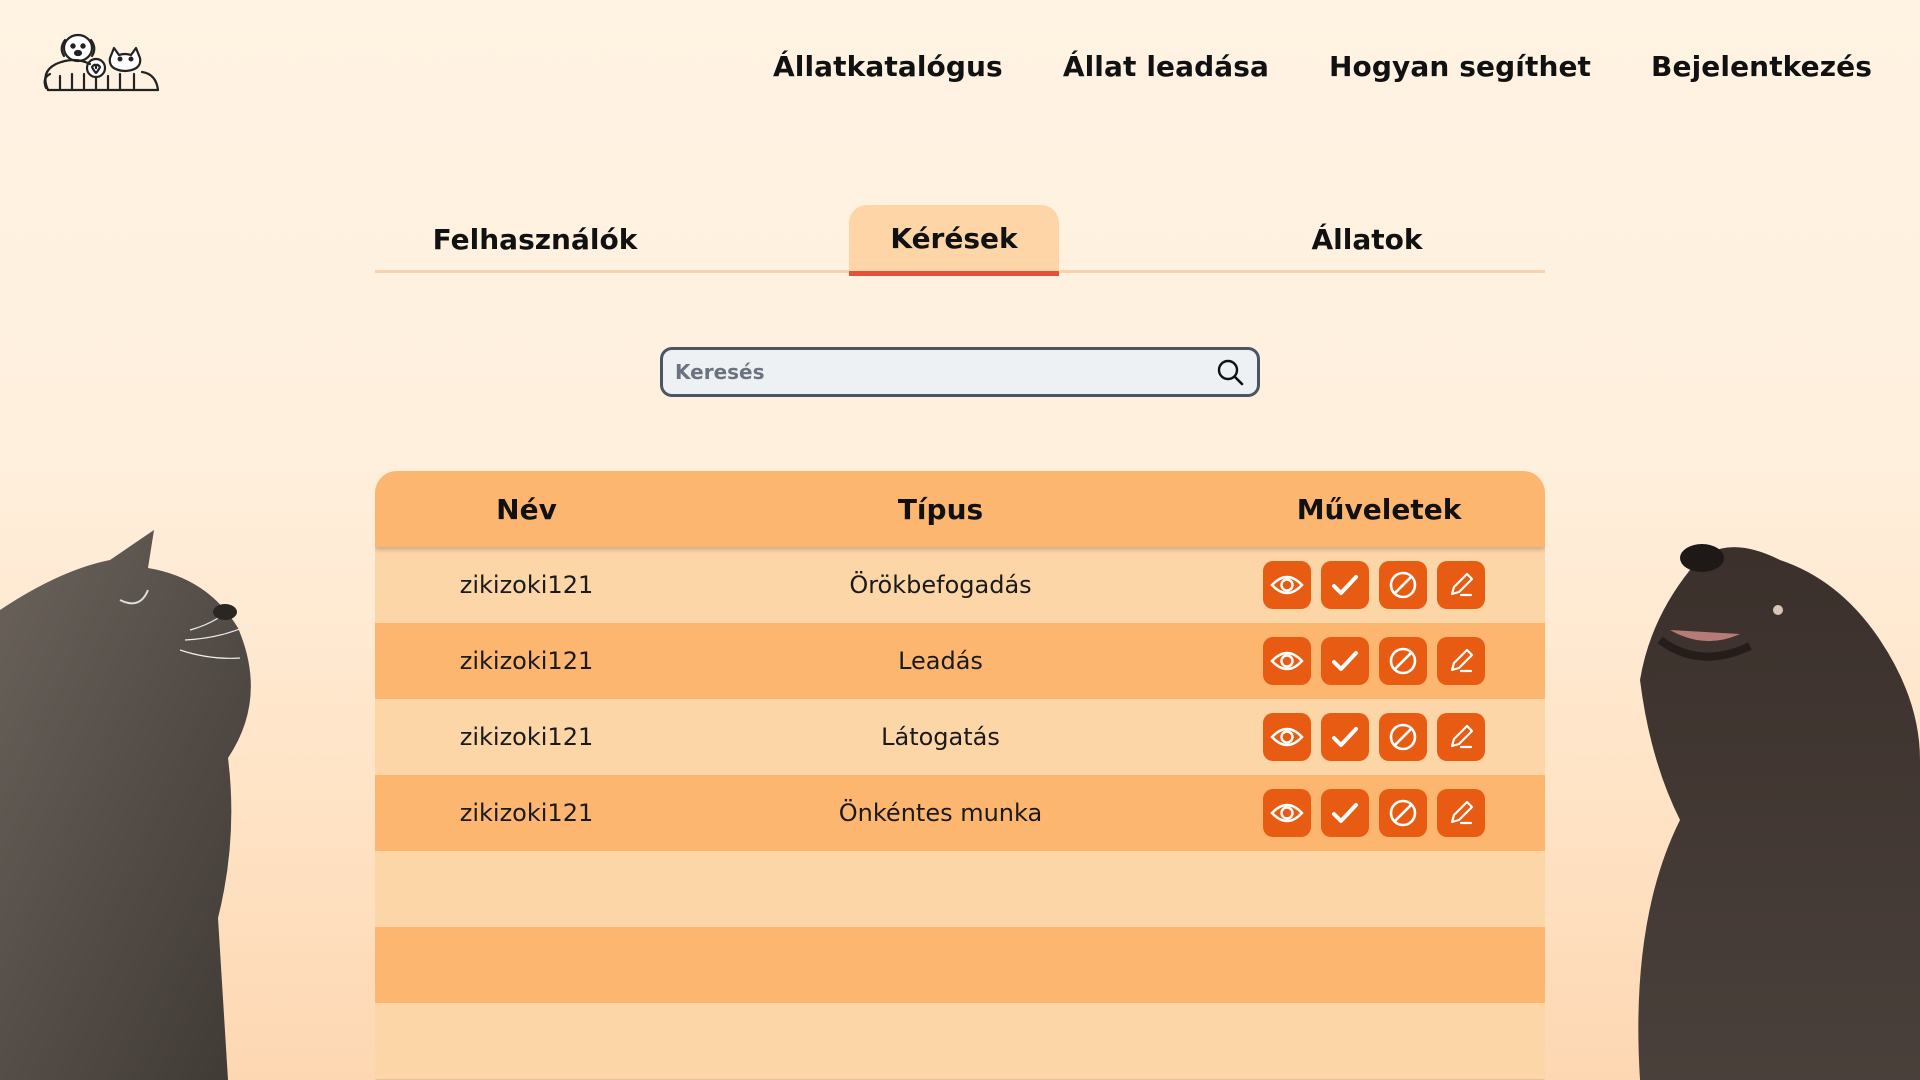 The height and width of the screenshot is (1080, 1920). I want to click on table-header: Név Típus Műveletek, so click(960, 509).